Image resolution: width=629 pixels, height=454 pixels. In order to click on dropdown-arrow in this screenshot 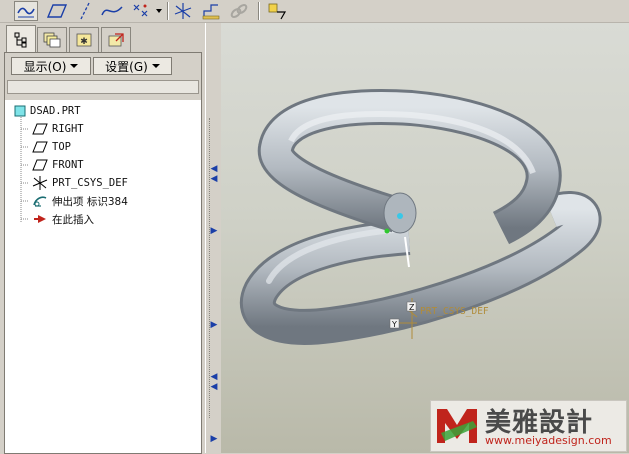, I will do `click(159, 11)`.